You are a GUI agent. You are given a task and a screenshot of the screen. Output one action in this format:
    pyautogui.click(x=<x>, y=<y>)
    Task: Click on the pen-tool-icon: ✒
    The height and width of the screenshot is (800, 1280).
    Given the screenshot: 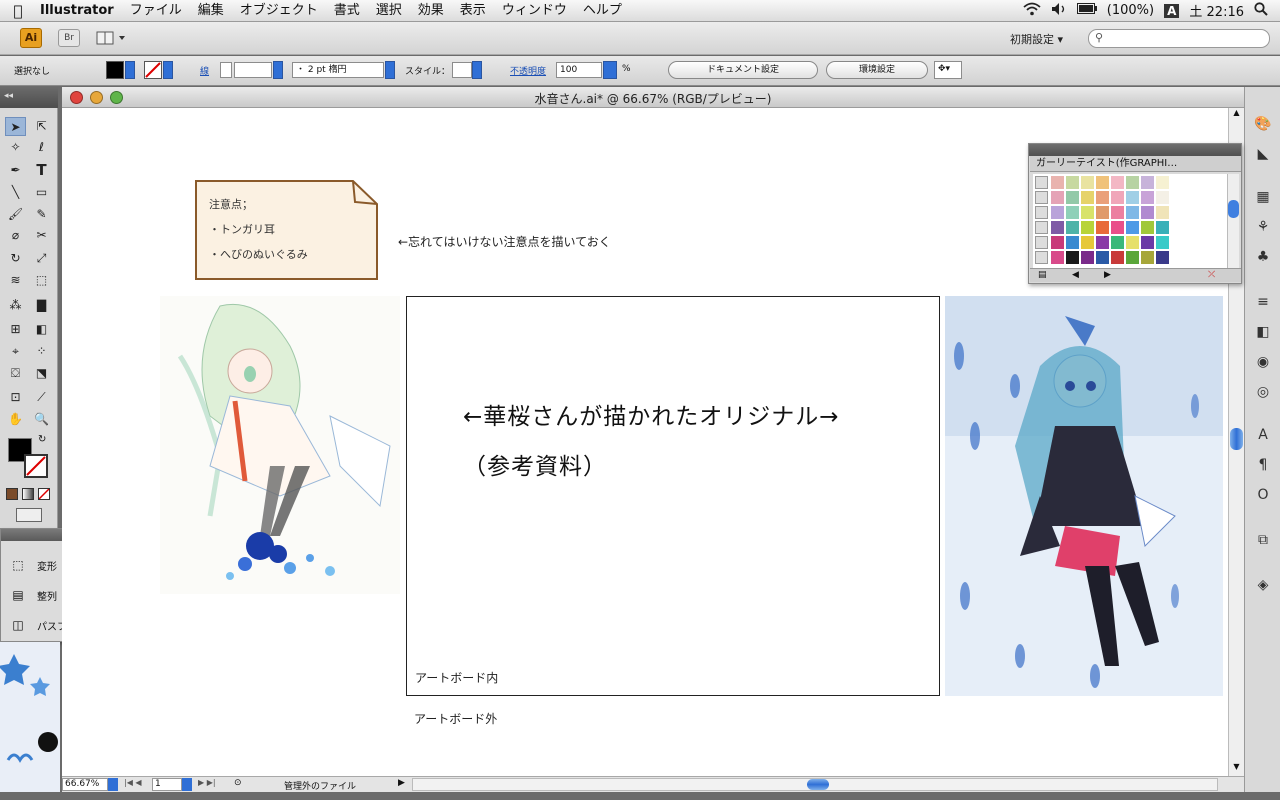 What is the action you would take?
    pyautogui.click(x=15, y=170)
    